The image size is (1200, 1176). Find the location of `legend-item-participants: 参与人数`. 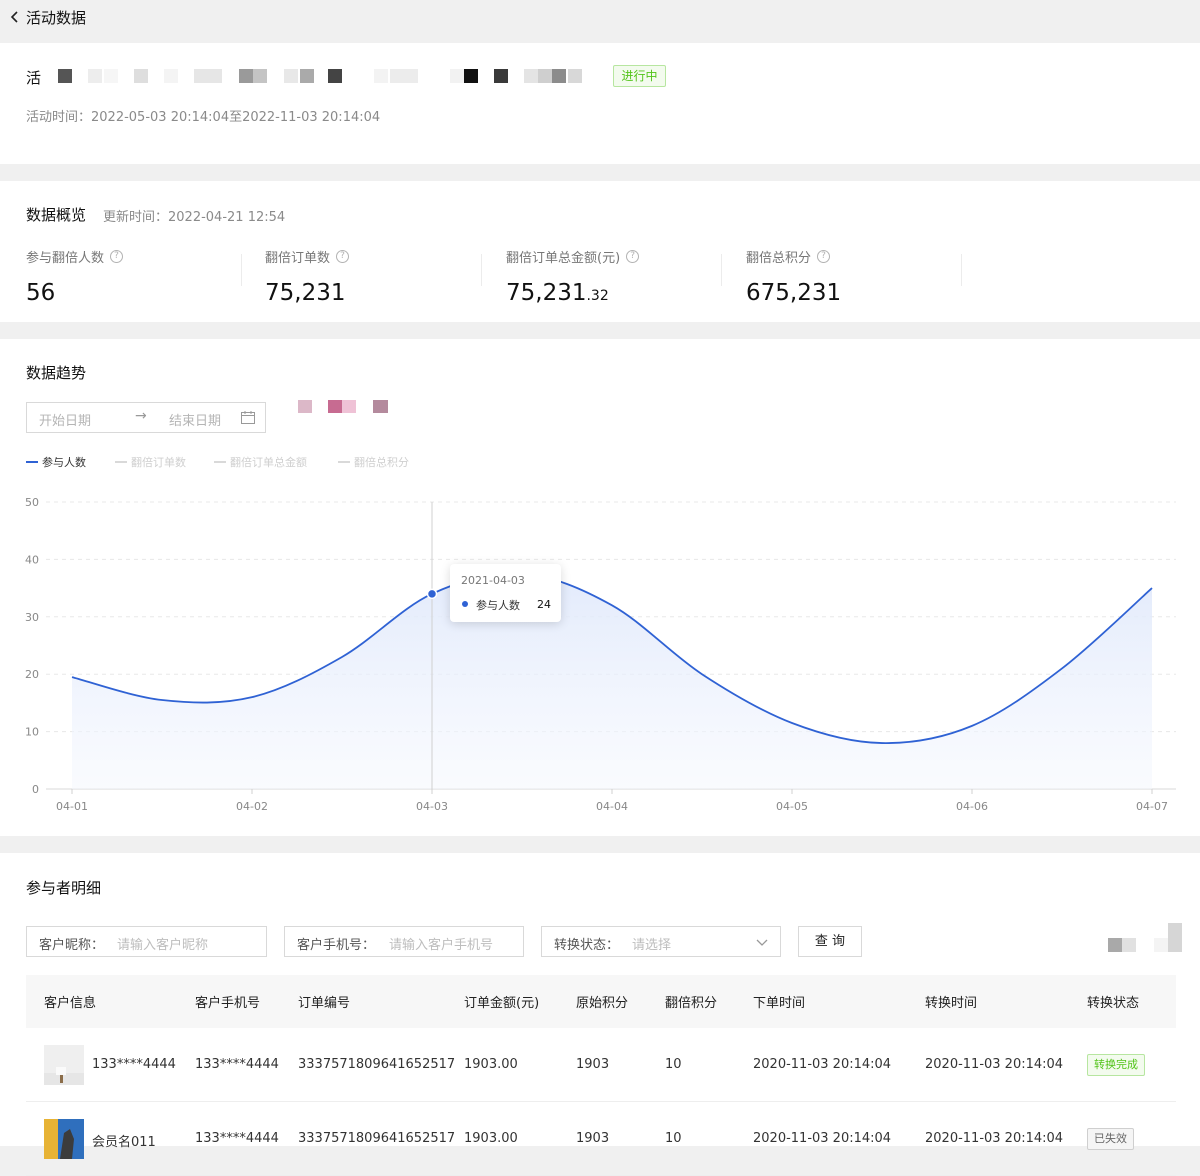

legend-item-participants: 参与人数 is located at coordinates (56, 462).